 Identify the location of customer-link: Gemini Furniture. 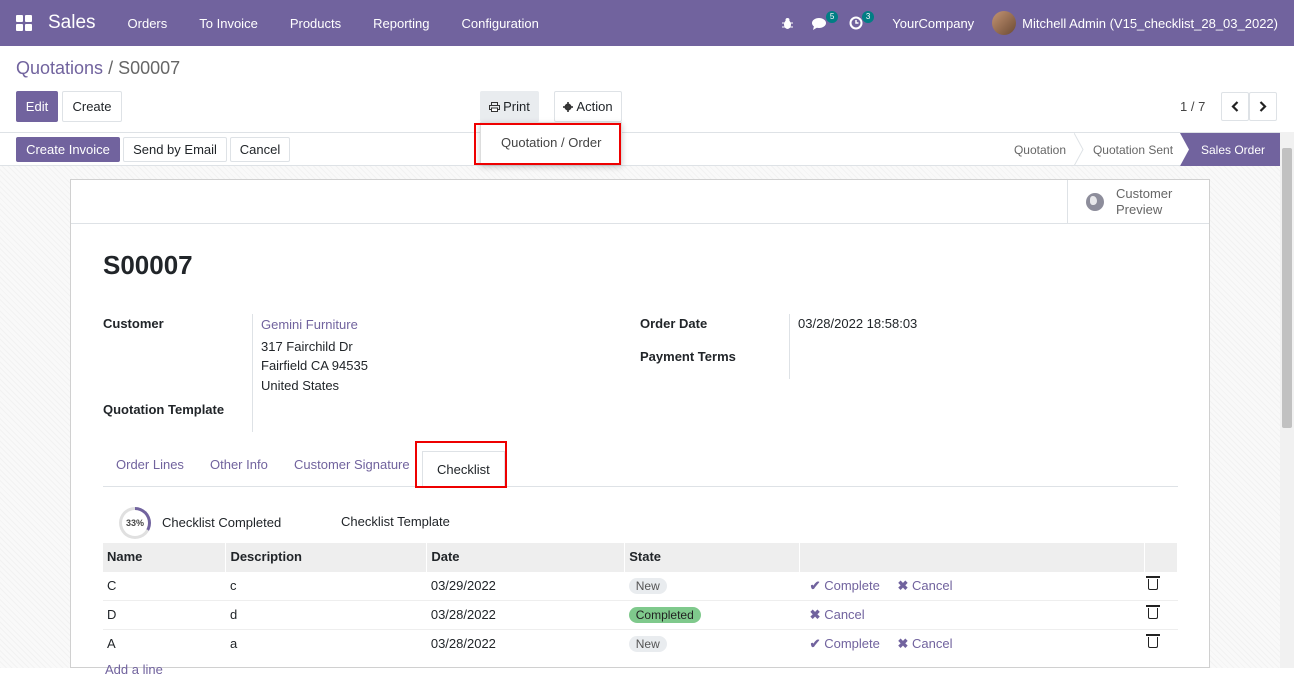
(309, 324).